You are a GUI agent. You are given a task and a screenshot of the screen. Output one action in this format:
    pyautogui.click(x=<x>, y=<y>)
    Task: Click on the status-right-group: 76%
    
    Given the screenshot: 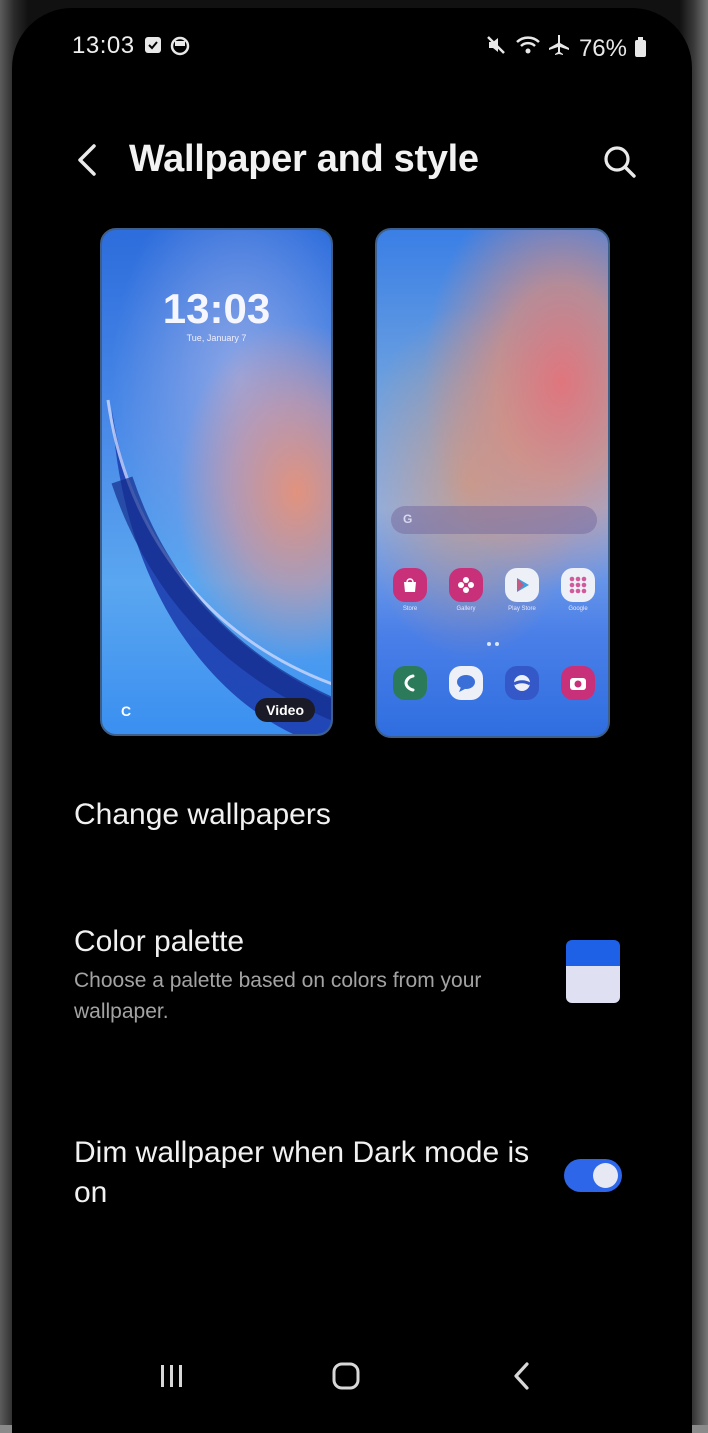 What is the action you would take?
    pyautogui.click(x=565, y=48)
    